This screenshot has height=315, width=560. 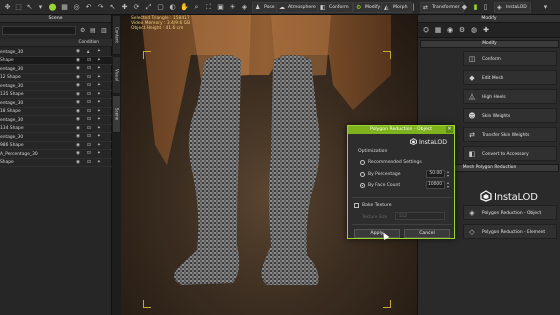 I want to click on skin-weights-button: ☻ Skin Weights, so click(x=510, y=115).